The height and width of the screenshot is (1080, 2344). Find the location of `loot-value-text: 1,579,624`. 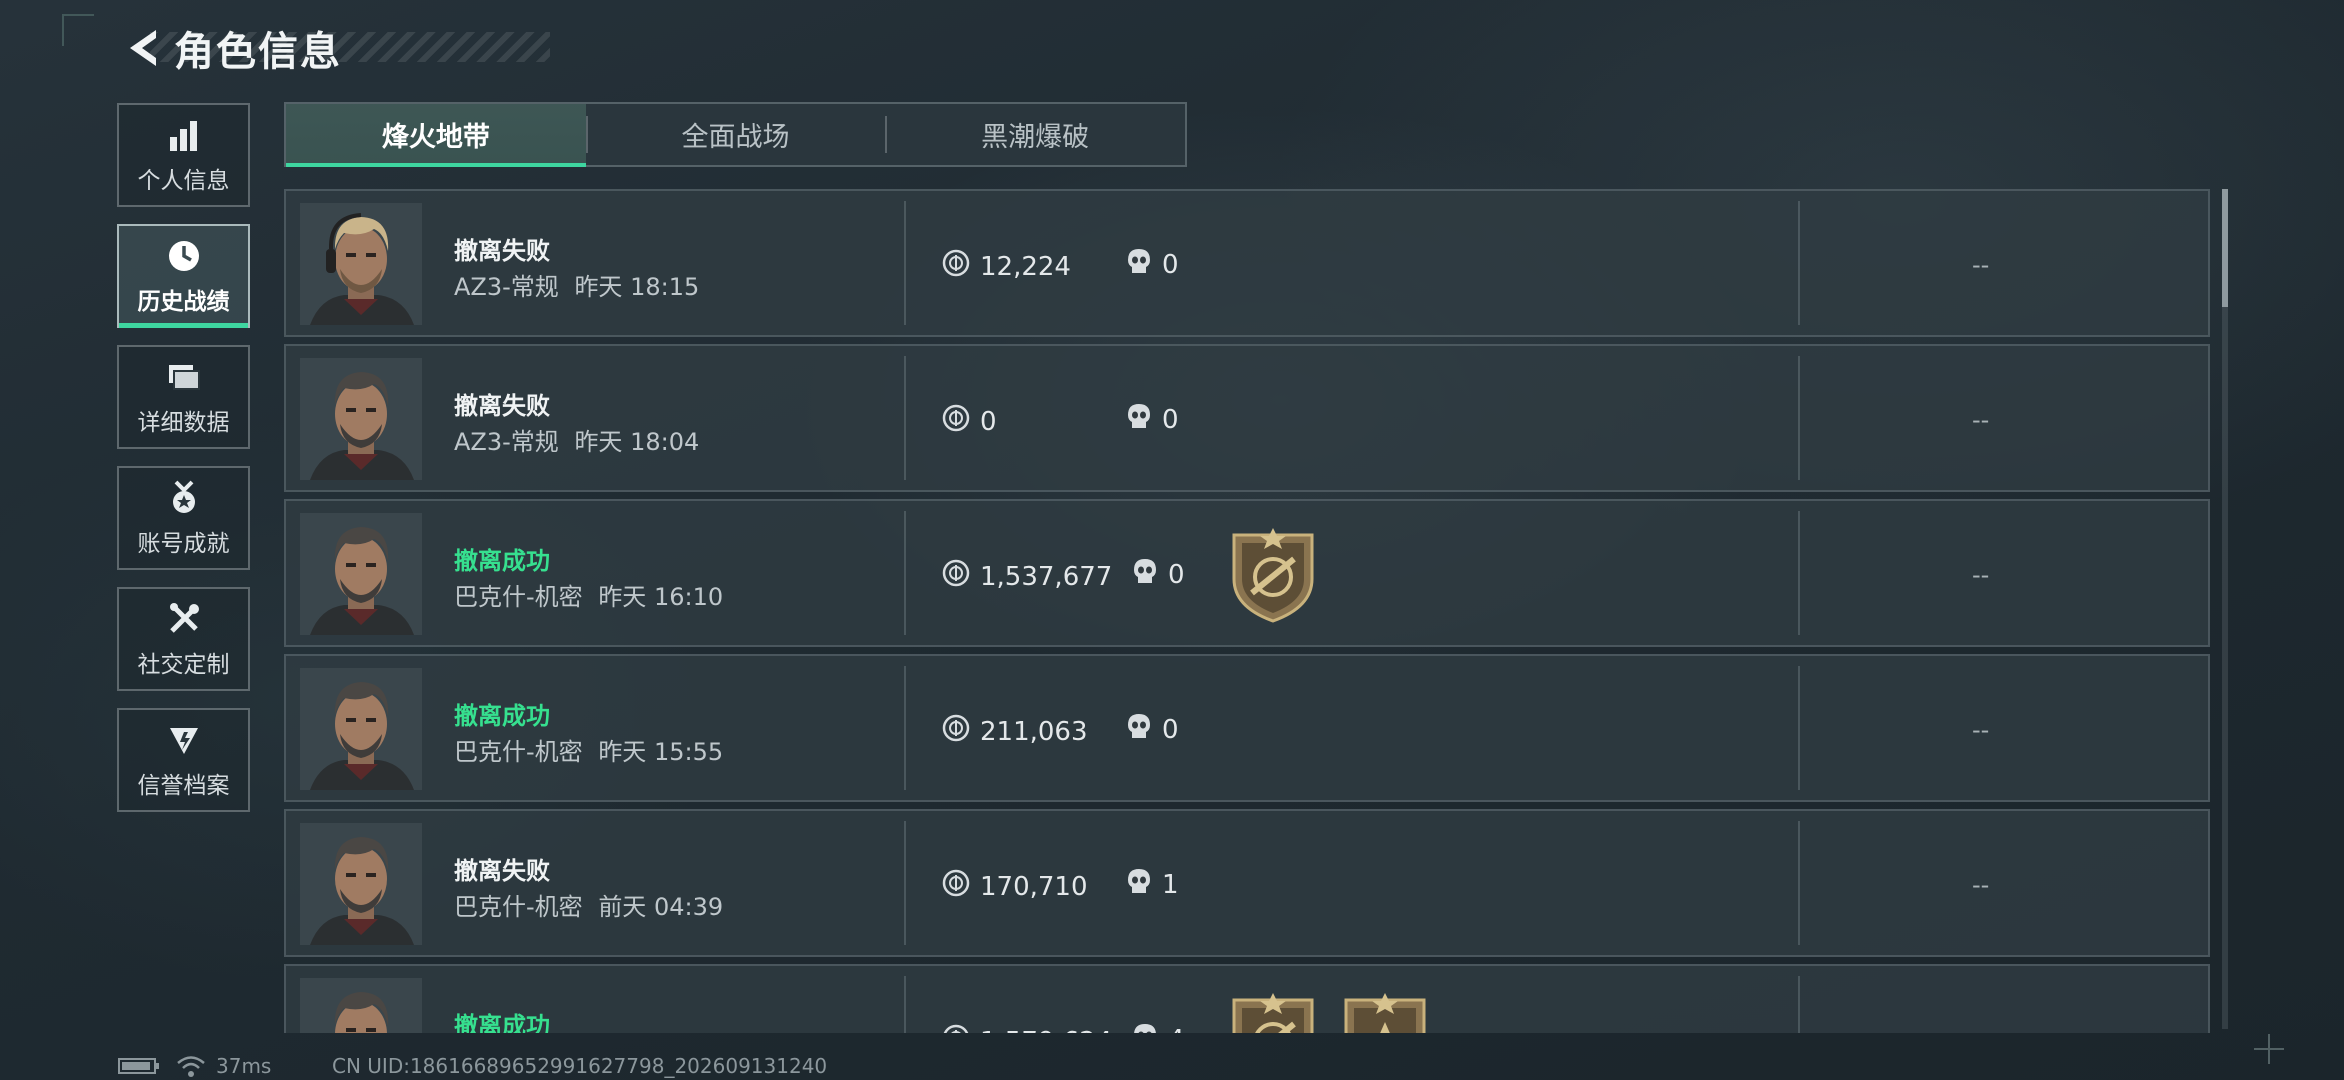

loot-value-text: 1,579,624 is located at coordinates (1046, 1030).